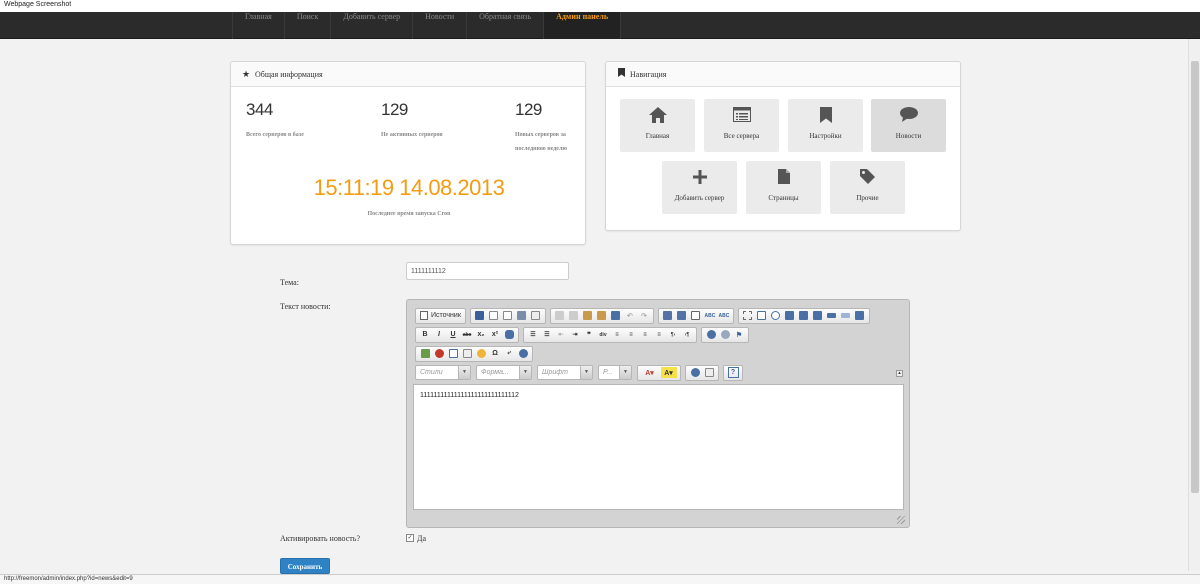 The width and height of the screenshot is (1200, 584). Describe the element at coordinates (504, 372) in the screenshot. I see `format-combo: Форма... ▼` at that location.